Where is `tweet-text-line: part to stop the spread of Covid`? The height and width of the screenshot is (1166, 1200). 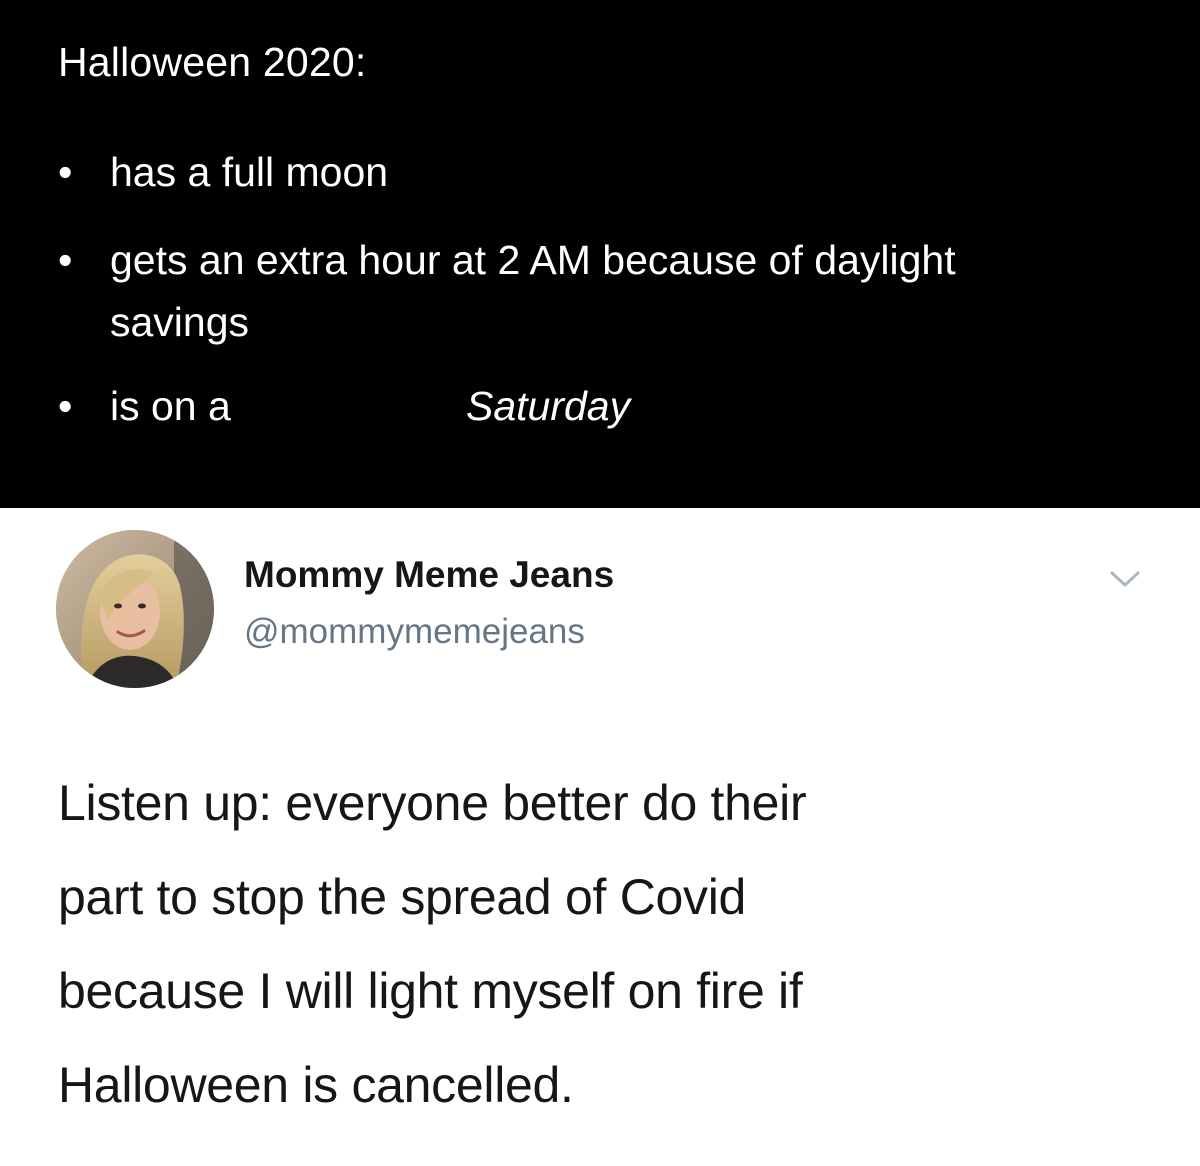
tweet-text-line: part to stop the spread of Covid is located at coordinates (402, 897).